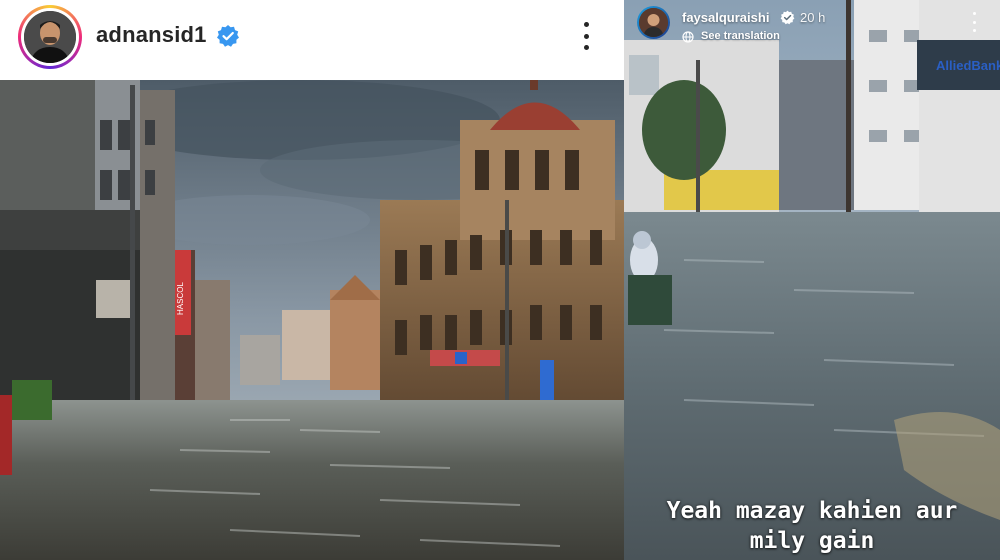  What do you see at coordinates (813, 17) in the screenshot?
I see `story-timestamp: 20 h` at bounding box center [813, 17].